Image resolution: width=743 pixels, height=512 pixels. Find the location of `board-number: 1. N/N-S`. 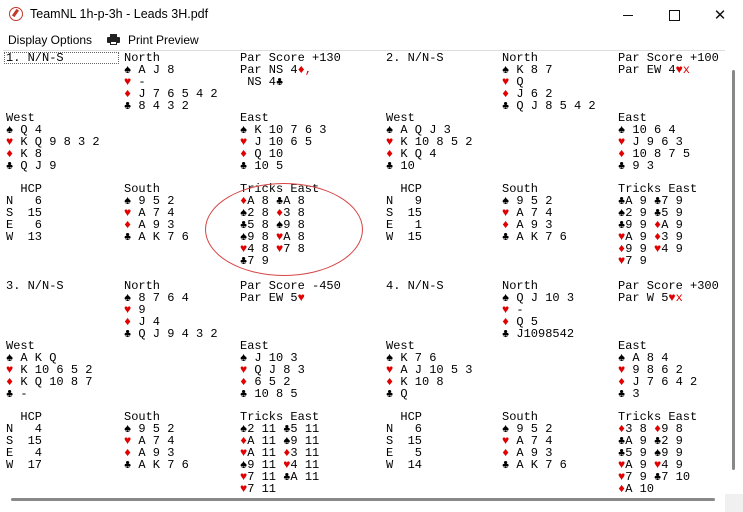

board-number: 1. N/N-S is located at coordinates (35, 58).